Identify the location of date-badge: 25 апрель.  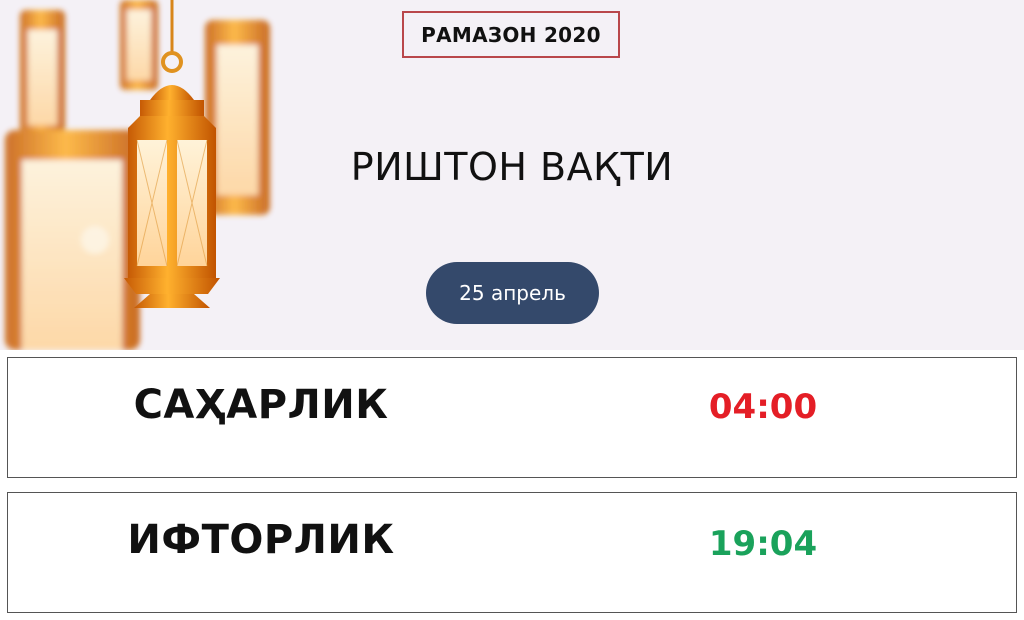
(512, 293).